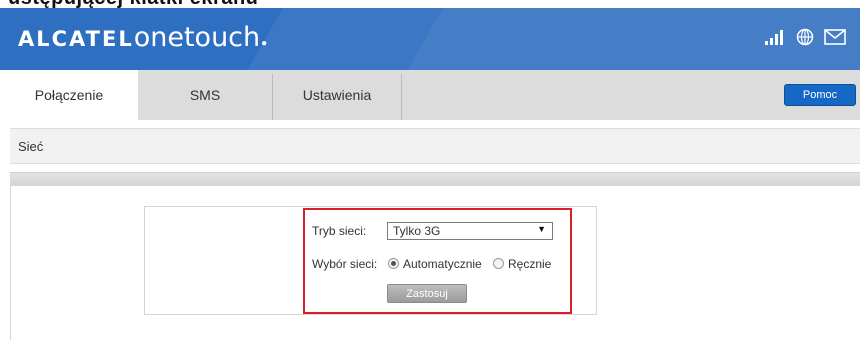 This screenshot has width=860, height=340. Describe the element at coordinates (430, 4) in the screenshot. I see `top-caption-fragment: ustępującej klatki ekranu` at that location.